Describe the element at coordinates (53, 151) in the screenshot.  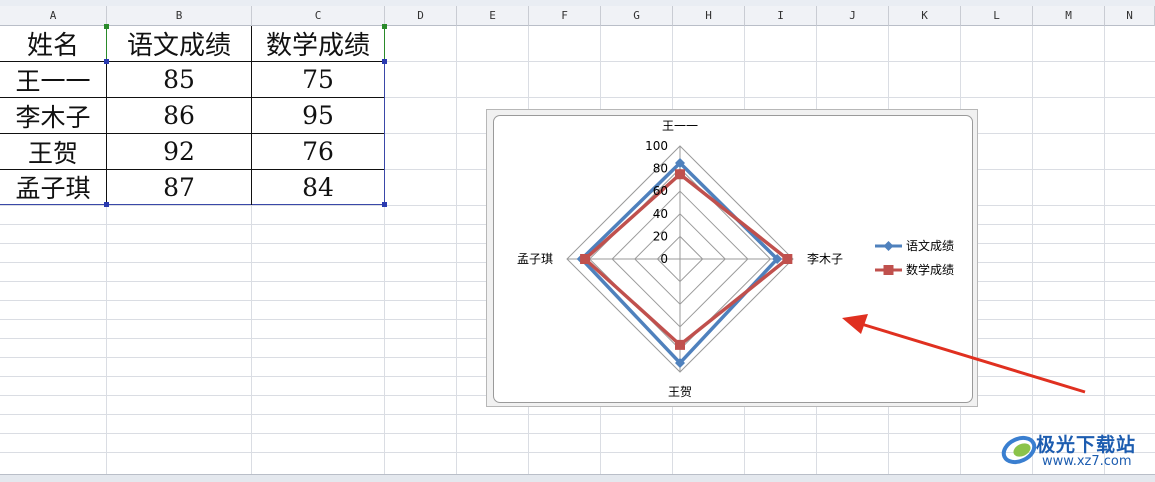
I see `table-cell: 王贺` at that location.